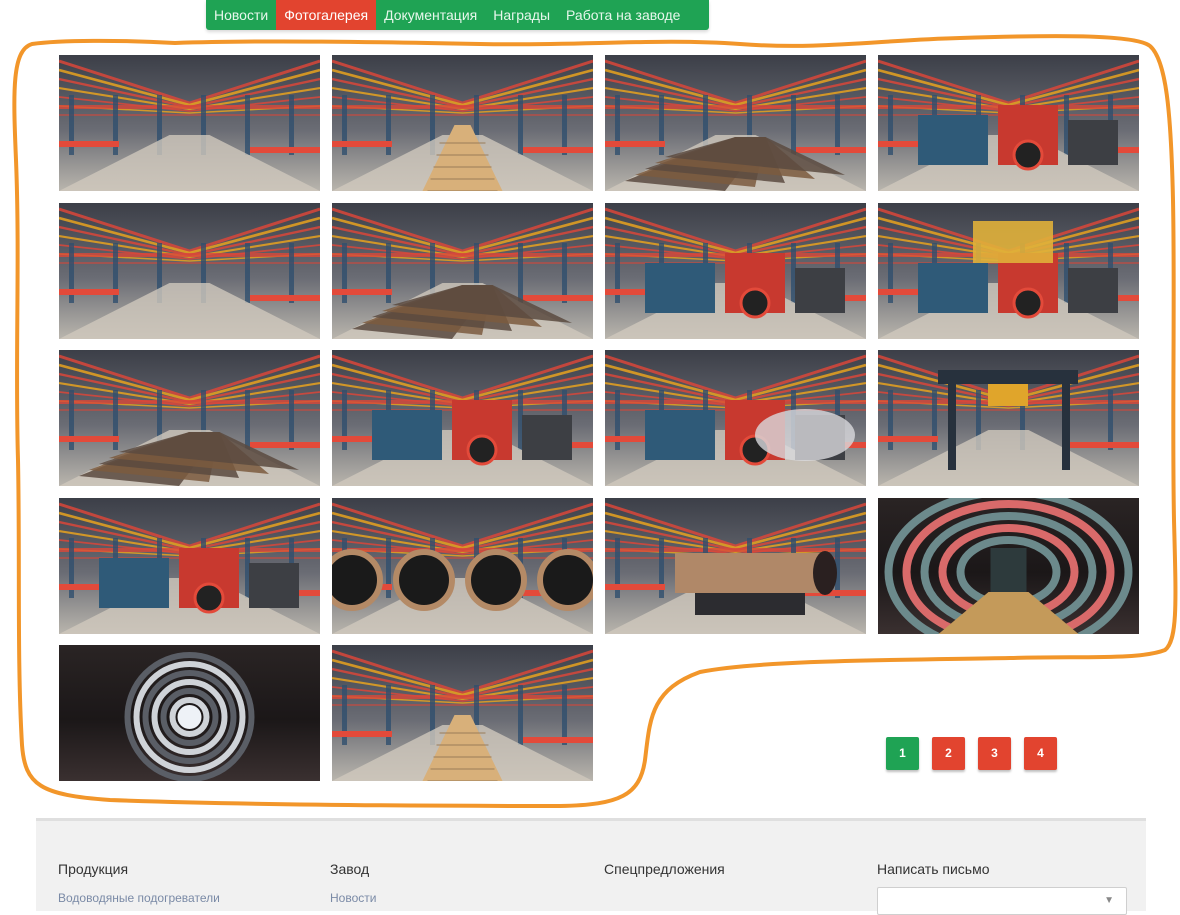 This screenshot has width=1180, height=915. Describe the element at coordinates (93, 869) in the screenshot. I see `footer-title-products: Продукция` at that location.